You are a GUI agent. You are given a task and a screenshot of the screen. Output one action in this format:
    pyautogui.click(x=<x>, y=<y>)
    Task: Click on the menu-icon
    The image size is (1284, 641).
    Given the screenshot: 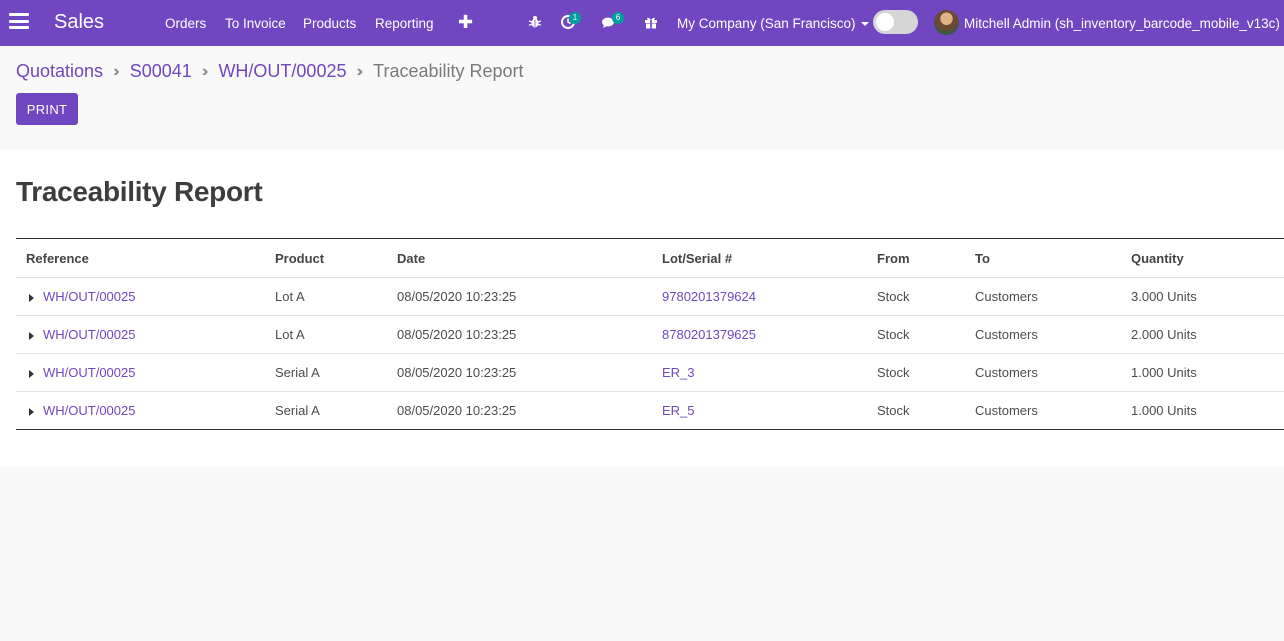 What is the action you would take?
    pyautogui.click(x=19, y=22)
    